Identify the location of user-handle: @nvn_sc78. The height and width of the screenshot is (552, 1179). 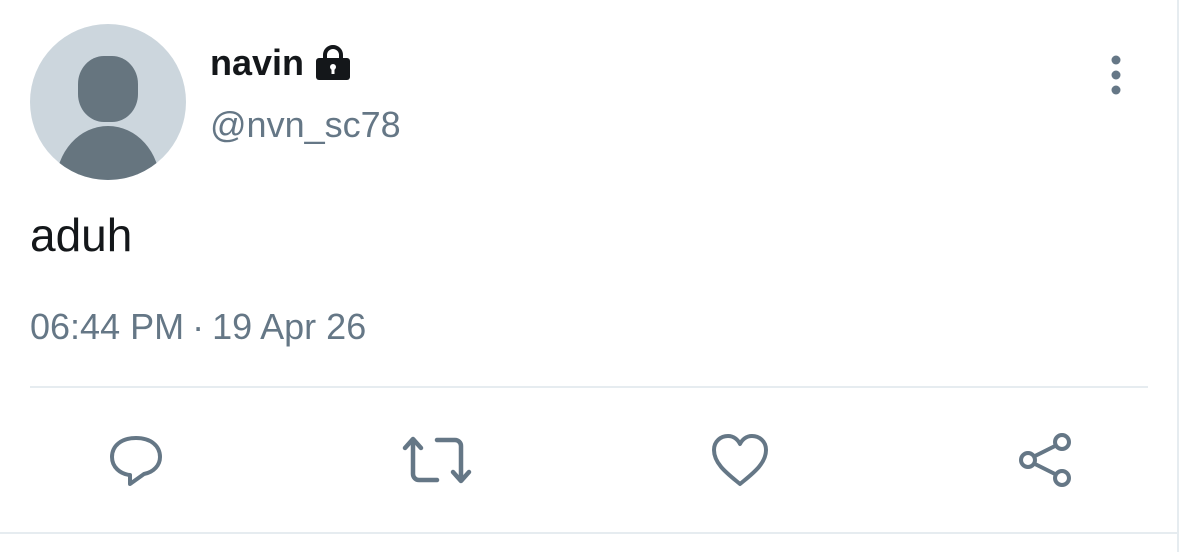
(305, 125).